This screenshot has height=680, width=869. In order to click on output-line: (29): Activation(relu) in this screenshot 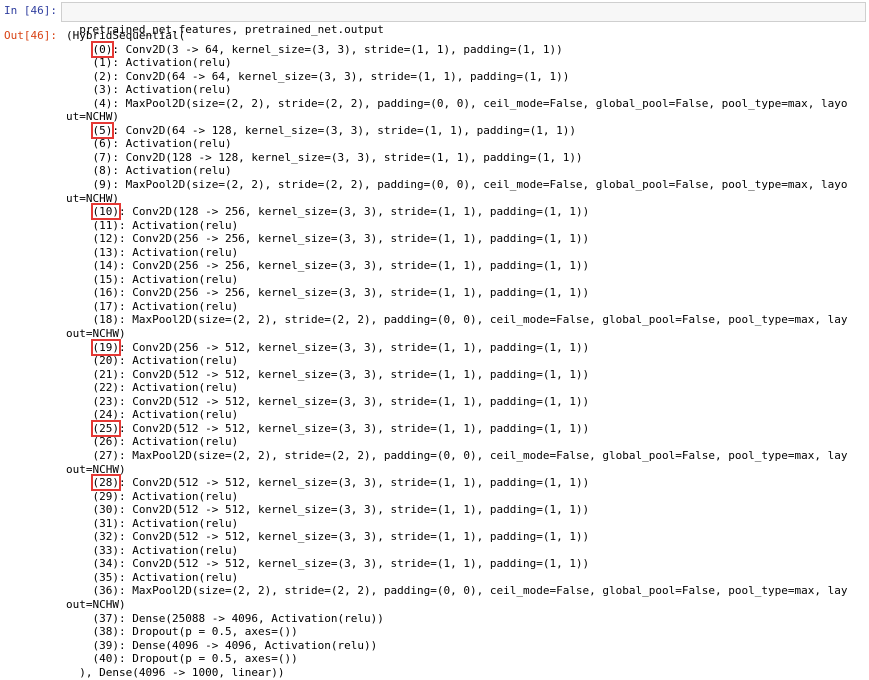, I will do `click(152, 496)`.